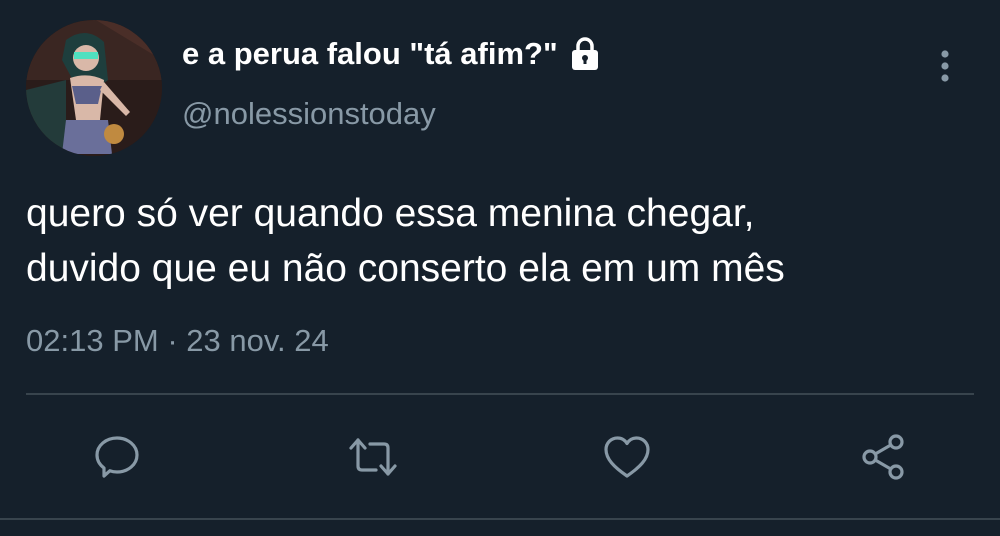 This screenshot has width=1000, height=536. What do you see at coordinates (92, 340) in the screenshot?
I see `tweet-time: 02:13 PM` at bounding box center [92, 340].